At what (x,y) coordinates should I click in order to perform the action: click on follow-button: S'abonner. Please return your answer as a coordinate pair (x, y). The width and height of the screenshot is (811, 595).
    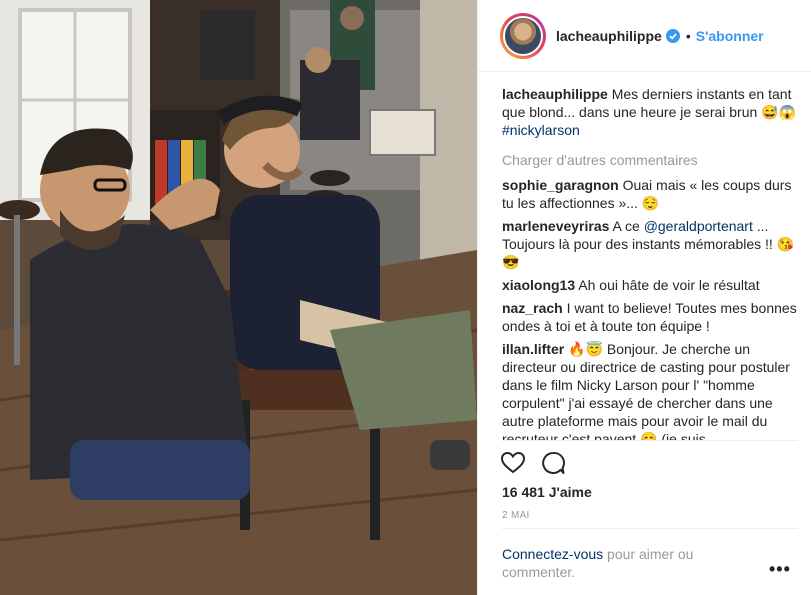
    Looking at the image, I should click on (730, 36).